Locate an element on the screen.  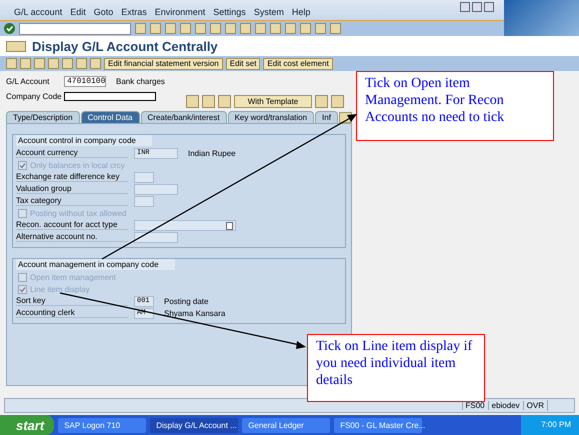
menu-item: Extras is located at coordinates (134, 12).